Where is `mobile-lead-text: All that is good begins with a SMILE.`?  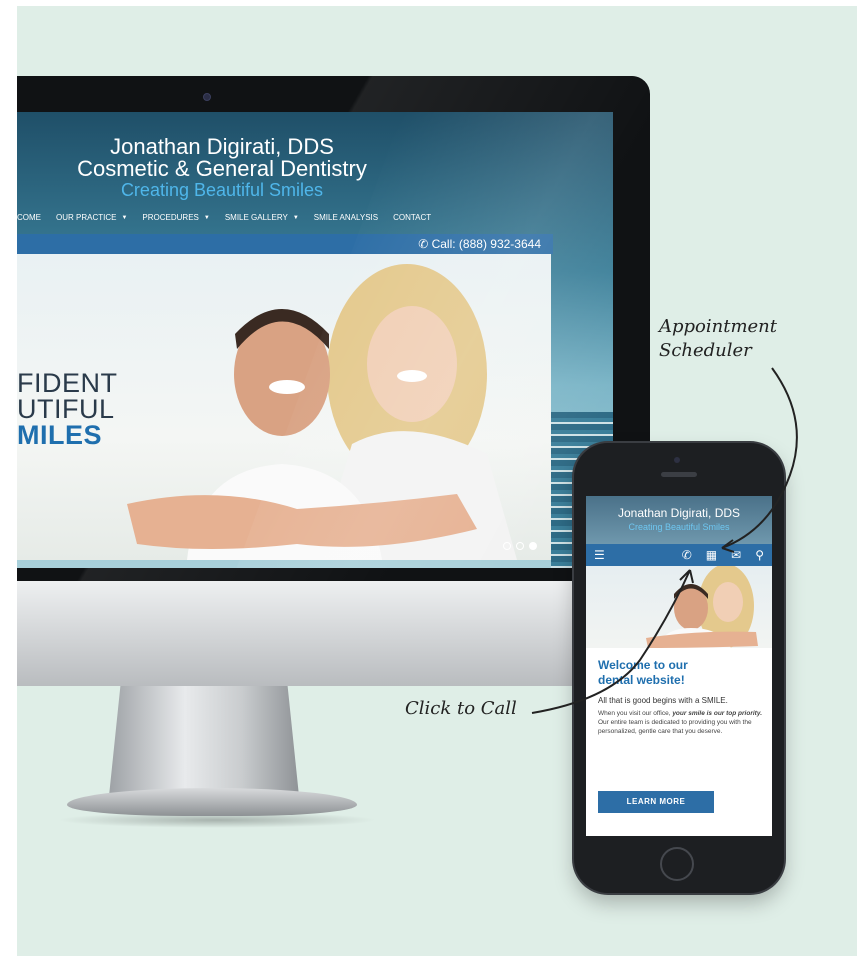
mobile-lead-text: All that is good begins with a SMILE. is located at coordinates (663, 700).